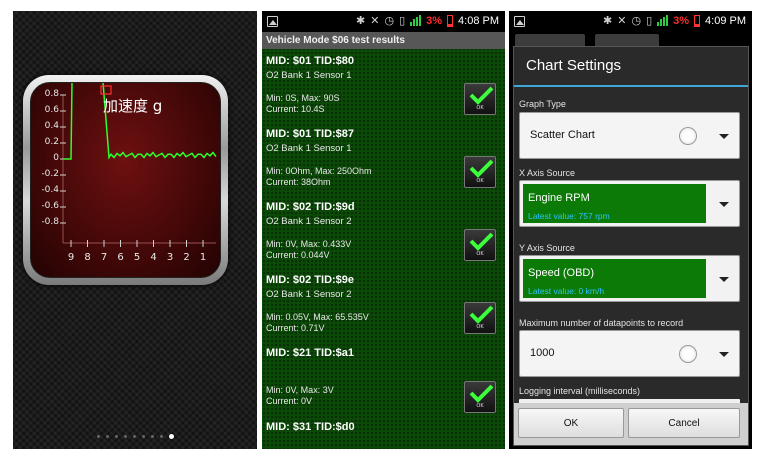 The width and height of the screenshot is (760, 464). What do you see at coordinates (629, 353) in the screenshot?
I see `max-datapoints-select: 1000` at bounding box center [629, 353].